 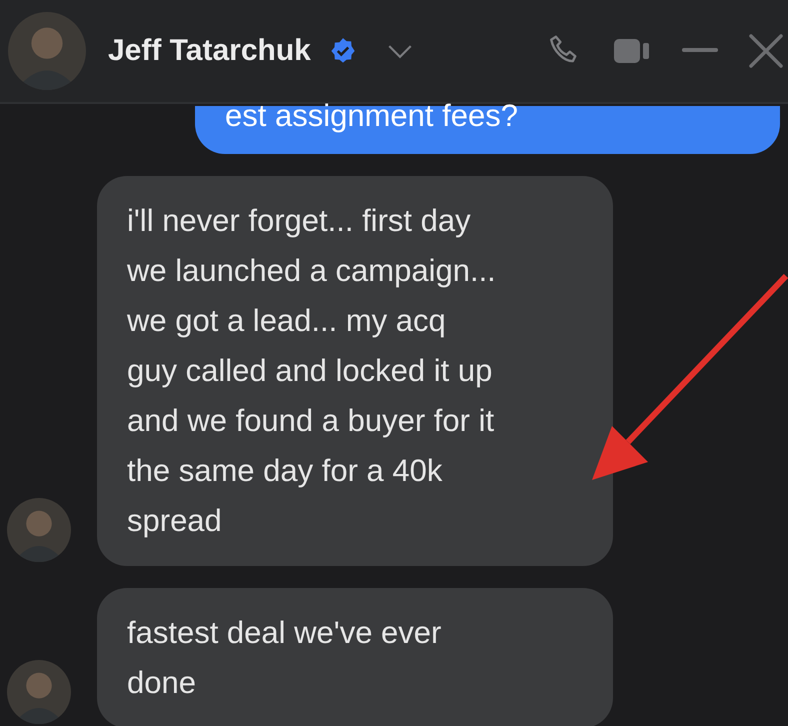 What do you see at coordinates (209, 51) in the screenshot?
I see `contact-name: Jeff Tatarchuk` at bounding box center [209, 51].